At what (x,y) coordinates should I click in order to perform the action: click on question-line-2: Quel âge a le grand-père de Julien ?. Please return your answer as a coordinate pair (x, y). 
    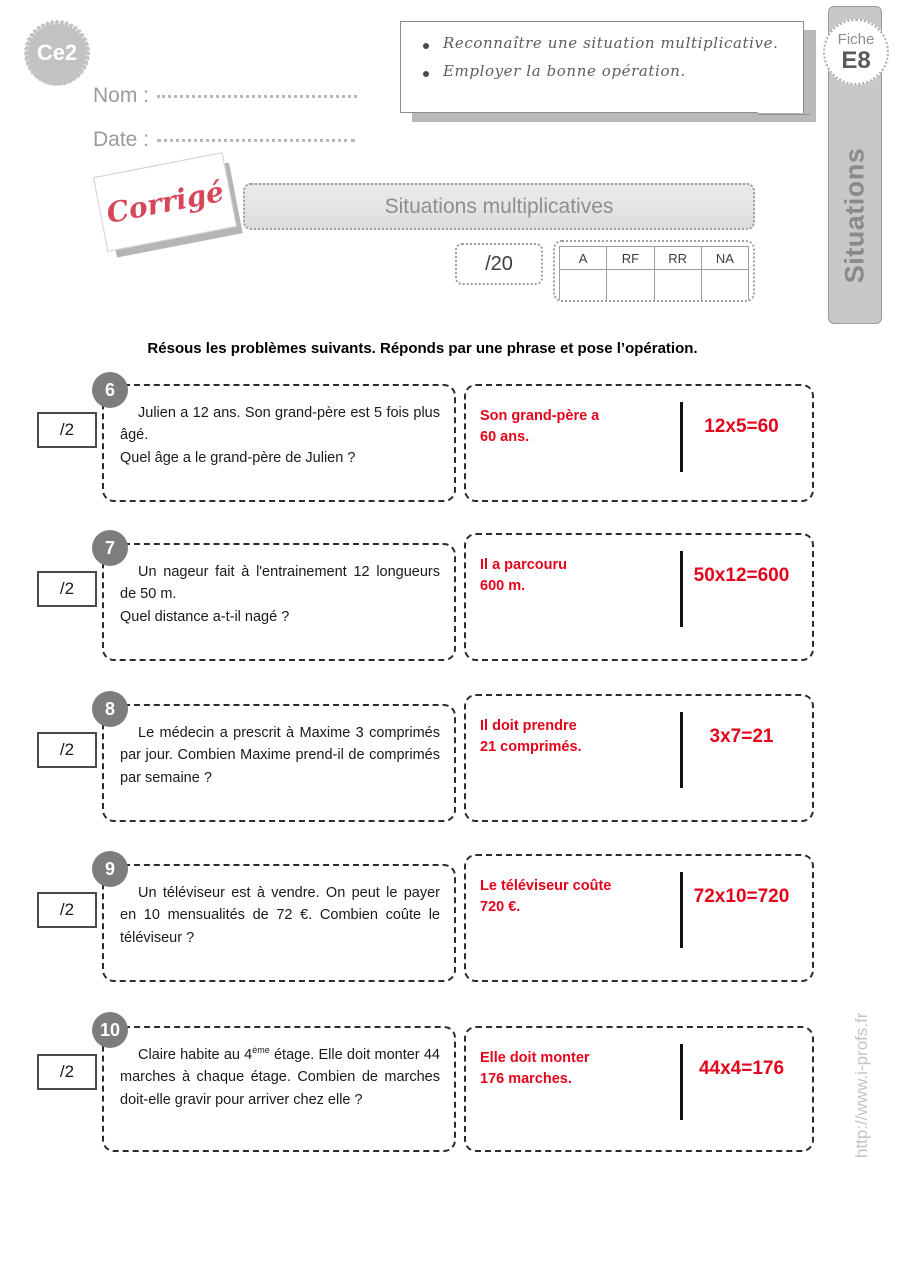
    Looking at the image, I should click on (238, 457).